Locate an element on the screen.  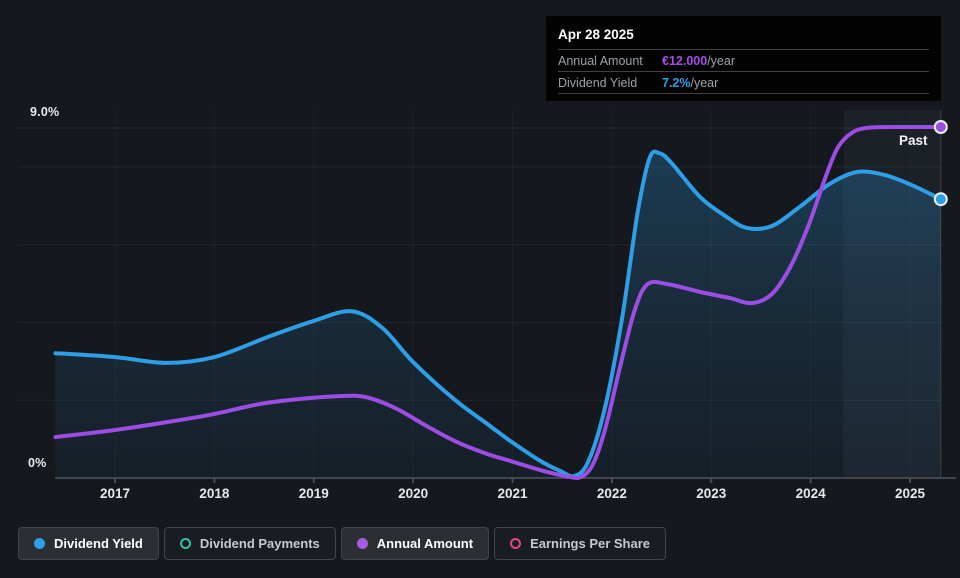
legend-label: Dividend Payments is located at coordinates (259, 543).